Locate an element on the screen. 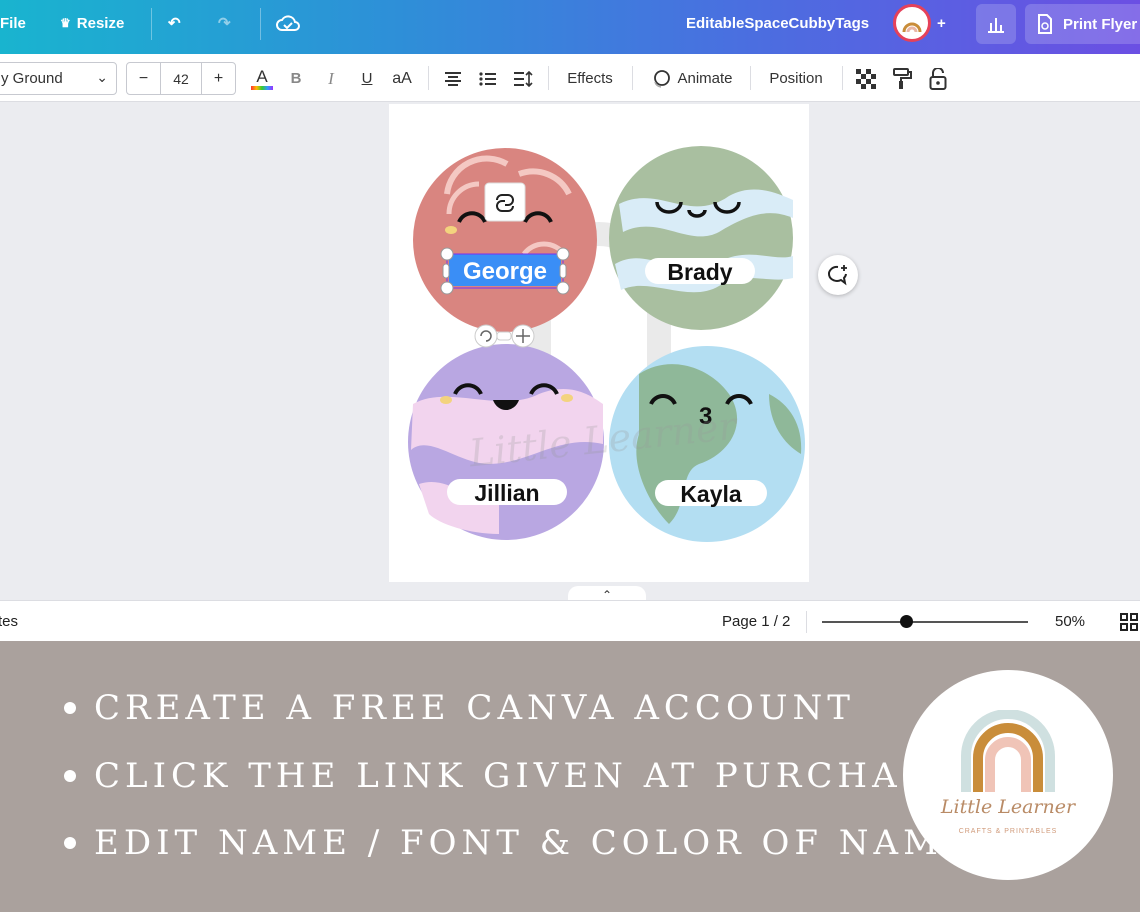 Image resolution: width=1140 pixels, height=912 pixels. chevron-down-icon: ⌄ is located at coordinates (102, 77).